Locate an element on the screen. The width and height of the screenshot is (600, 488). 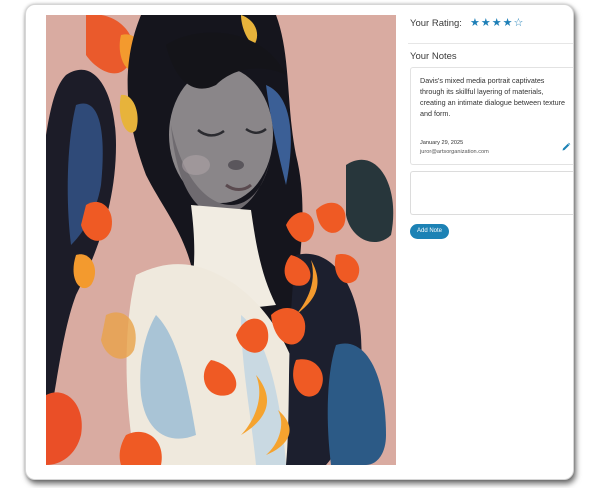
star-icon-4: ★ is located at coordinates (508, 23).